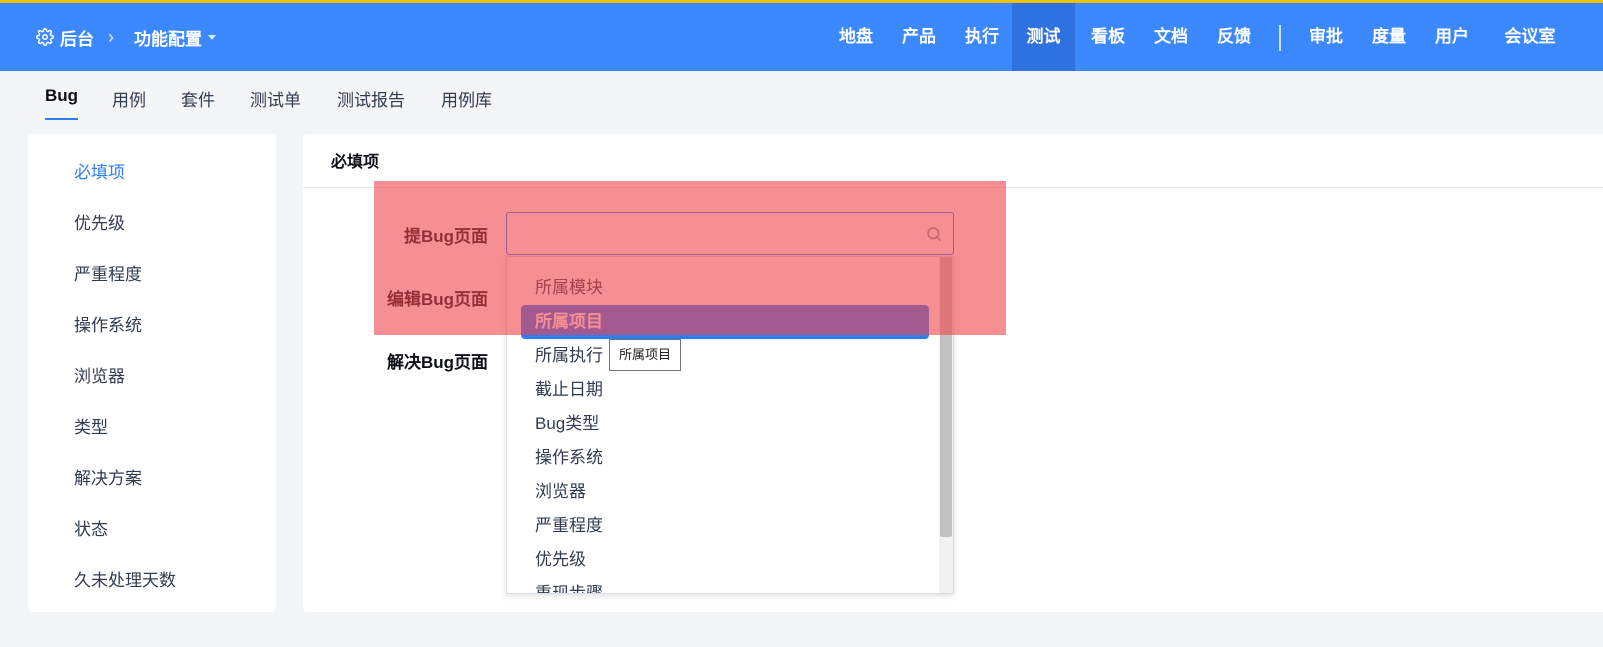 The image size is (1603, 647). I want to click on option-project: 所属项目, so click(725, 322).